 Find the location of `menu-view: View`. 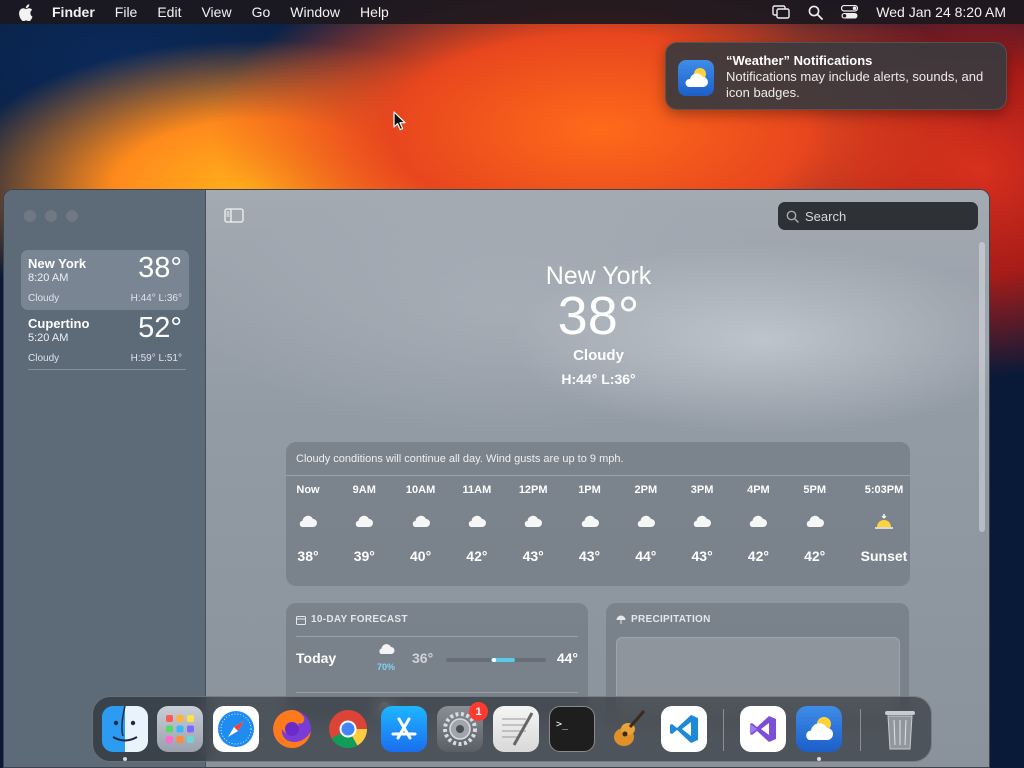

menu-view: View is located at coordinates (216, 12).